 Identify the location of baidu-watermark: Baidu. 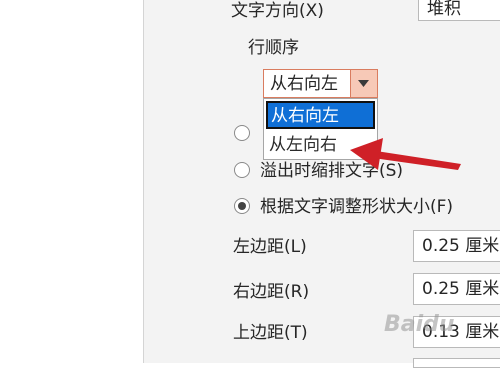
(419, 324).